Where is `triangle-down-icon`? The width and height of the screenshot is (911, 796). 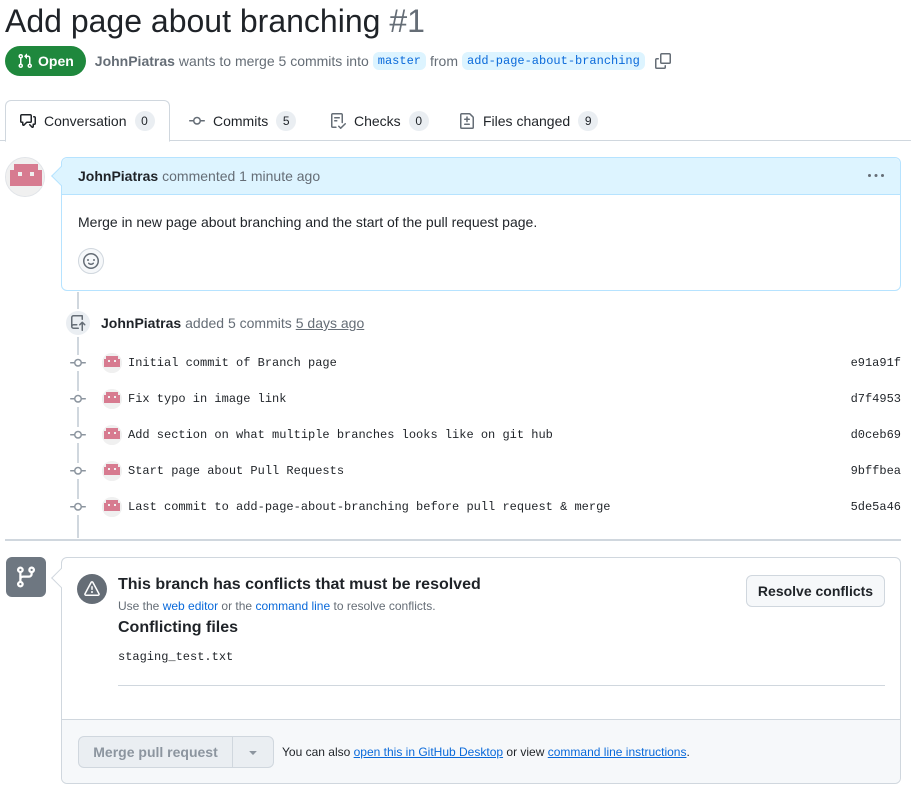 triangle-down-icon is located at coordinates (253, 752).